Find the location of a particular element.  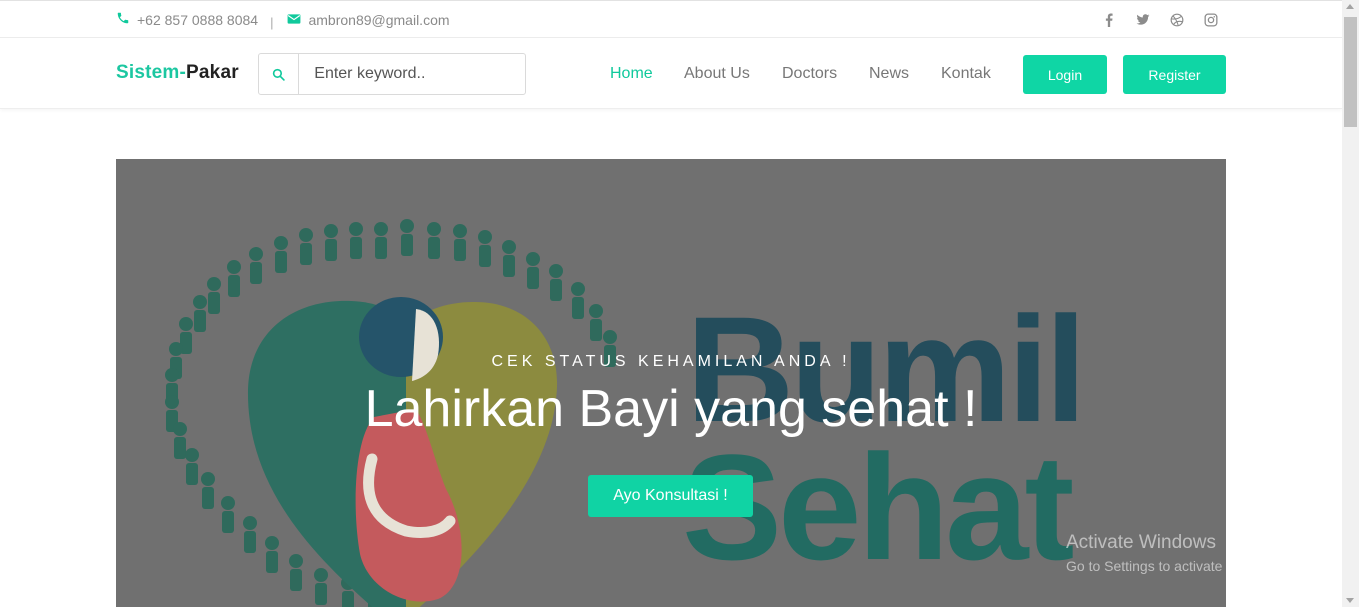

email-contact: ambron89@gmail.com is located at coordinates (368, 19).